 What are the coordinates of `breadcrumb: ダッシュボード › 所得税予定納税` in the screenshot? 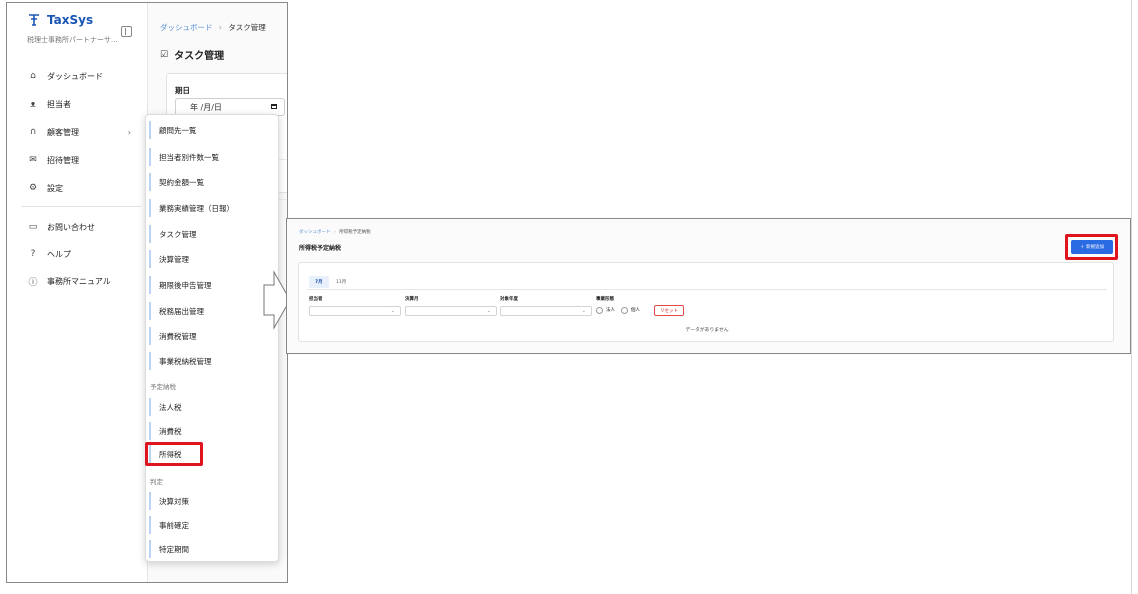 It's located at (335, 232).